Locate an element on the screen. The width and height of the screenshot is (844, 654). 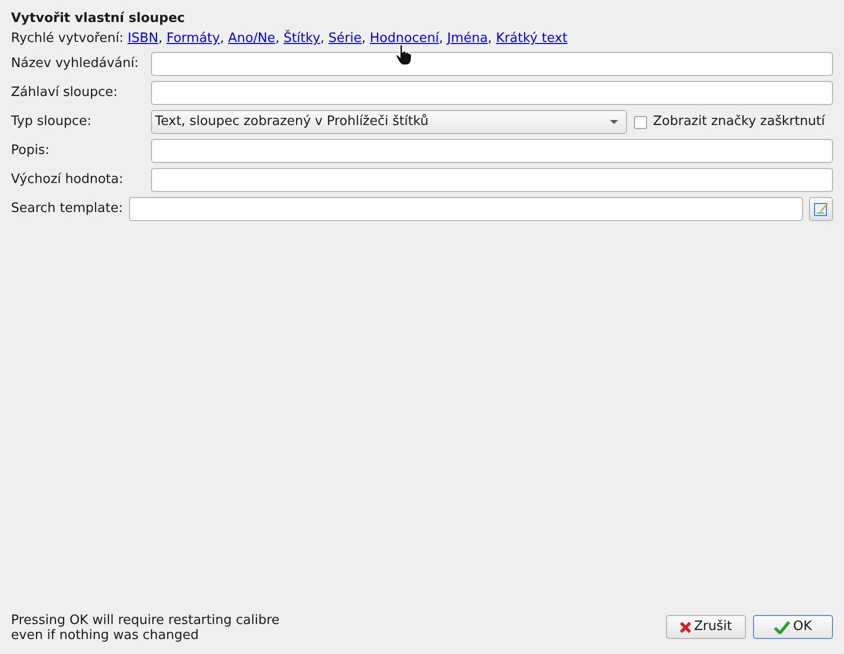
quick-create-label: Rychlé vytvoření: is located at coordinates (67, 39).